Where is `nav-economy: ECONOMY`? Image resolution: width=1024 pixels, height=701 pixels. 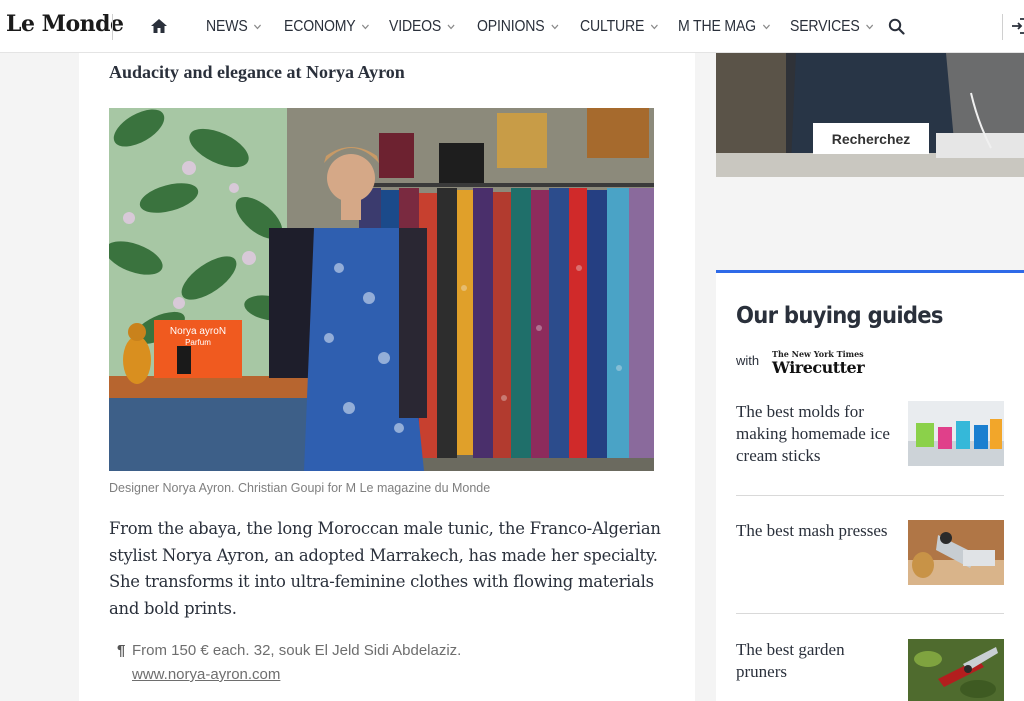 nav-economy: ECONOMY is located at coordinates (330, 26).